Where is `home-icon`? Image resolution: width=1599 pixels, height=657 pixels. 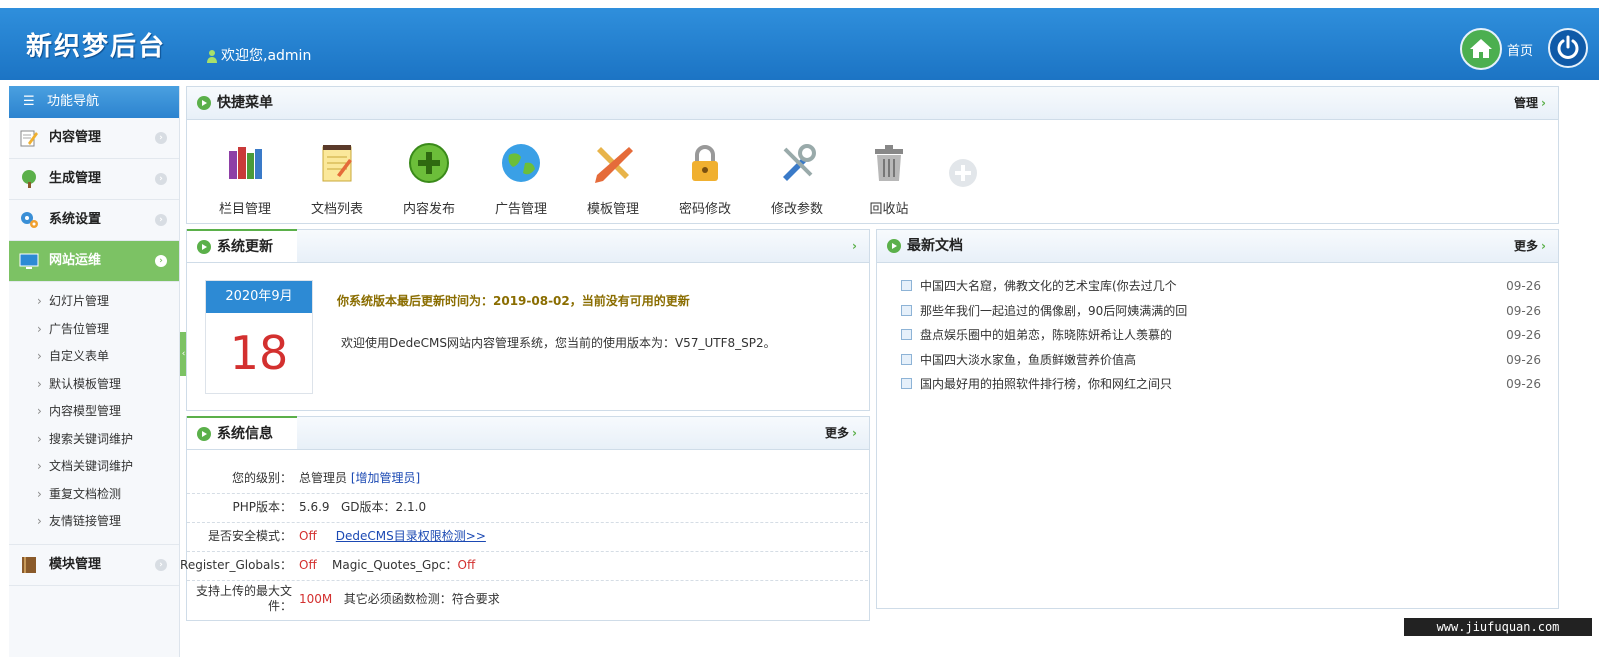
home-icon is located at coordinates (1481, 48).